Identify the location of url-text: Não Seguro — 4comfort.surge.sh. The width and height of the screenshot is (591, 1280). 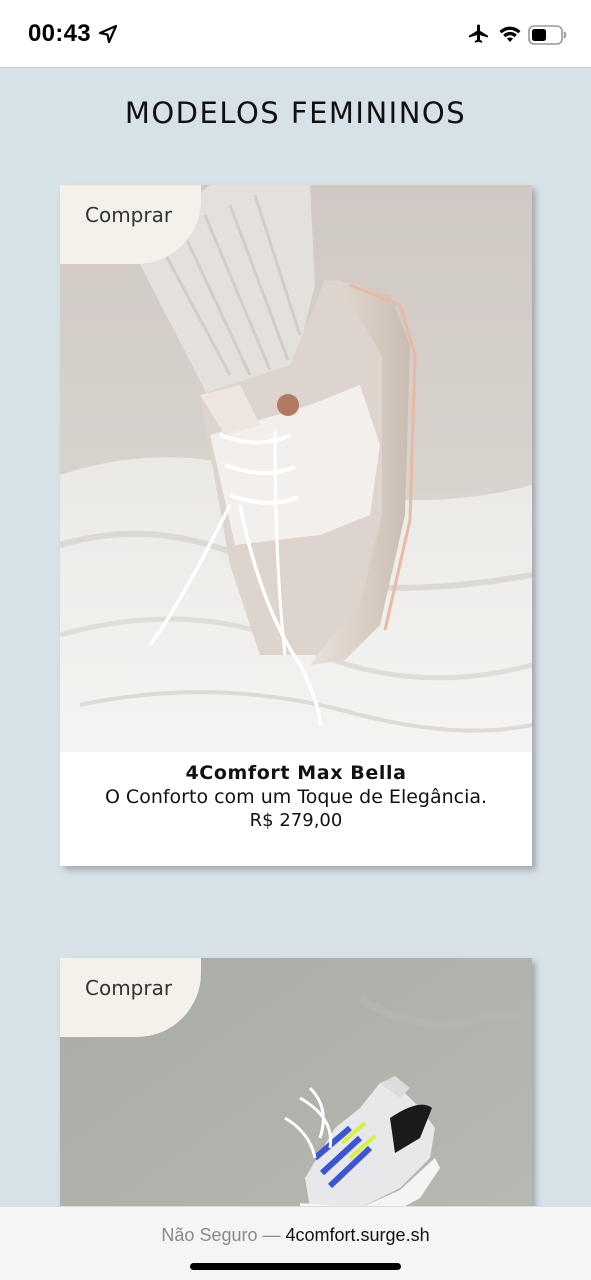
(295, 1235).